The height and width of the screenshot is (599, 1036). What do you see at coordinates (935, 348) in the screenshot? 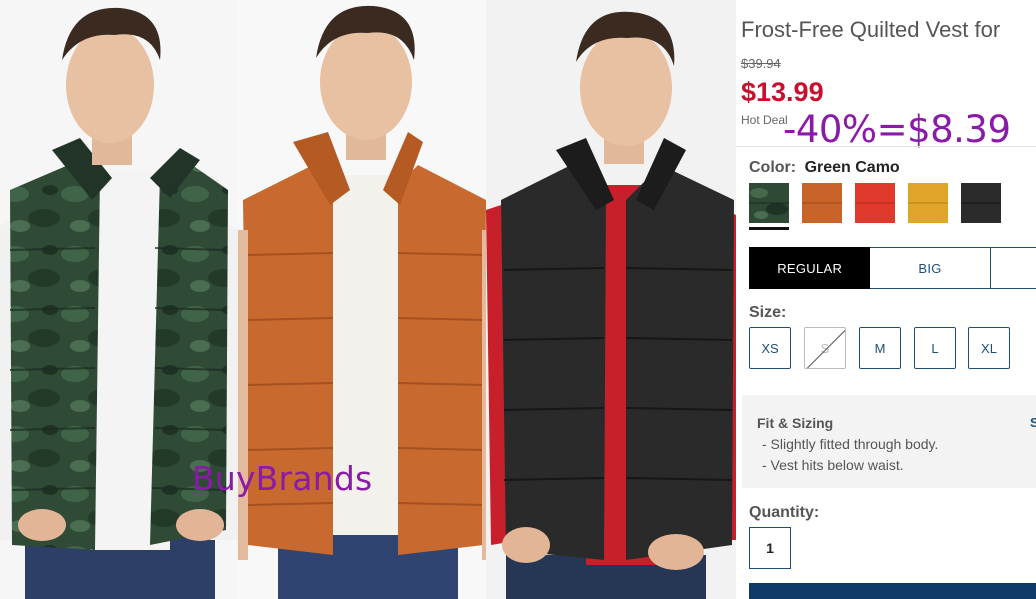
I see `size-l-button: L` at bounding box center [935, 348].